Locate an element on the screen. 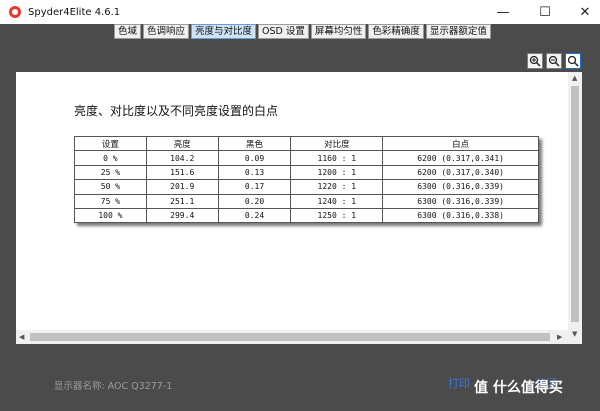 The width and height of the screenshot is (600, 411). report-title: 亮度、对比度以及不同亮度设置的白点 is located at coordinates (176, 111).